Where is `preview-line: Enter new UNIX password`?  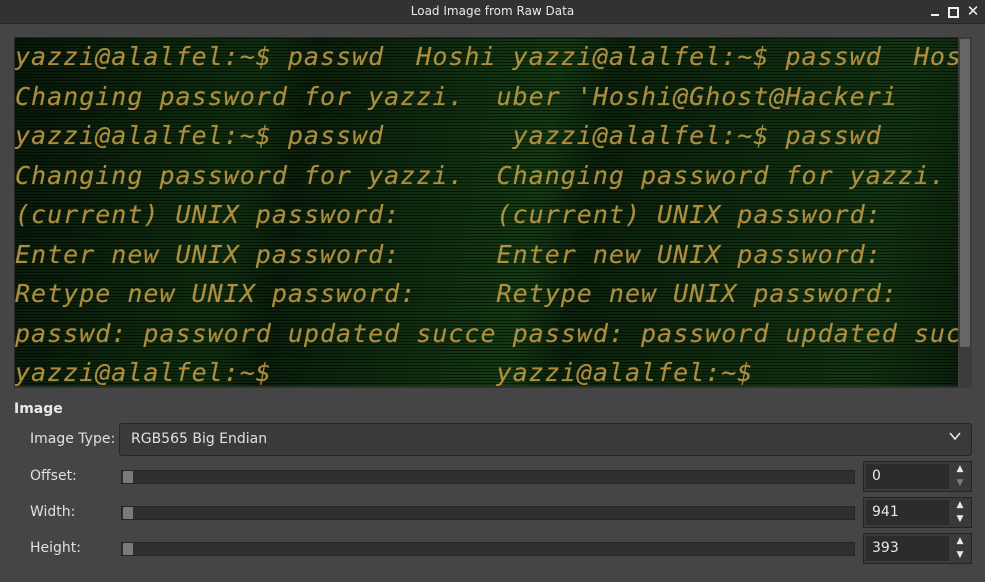
preview-line: Enter new UNIX password is located at coordinates (487, 254).